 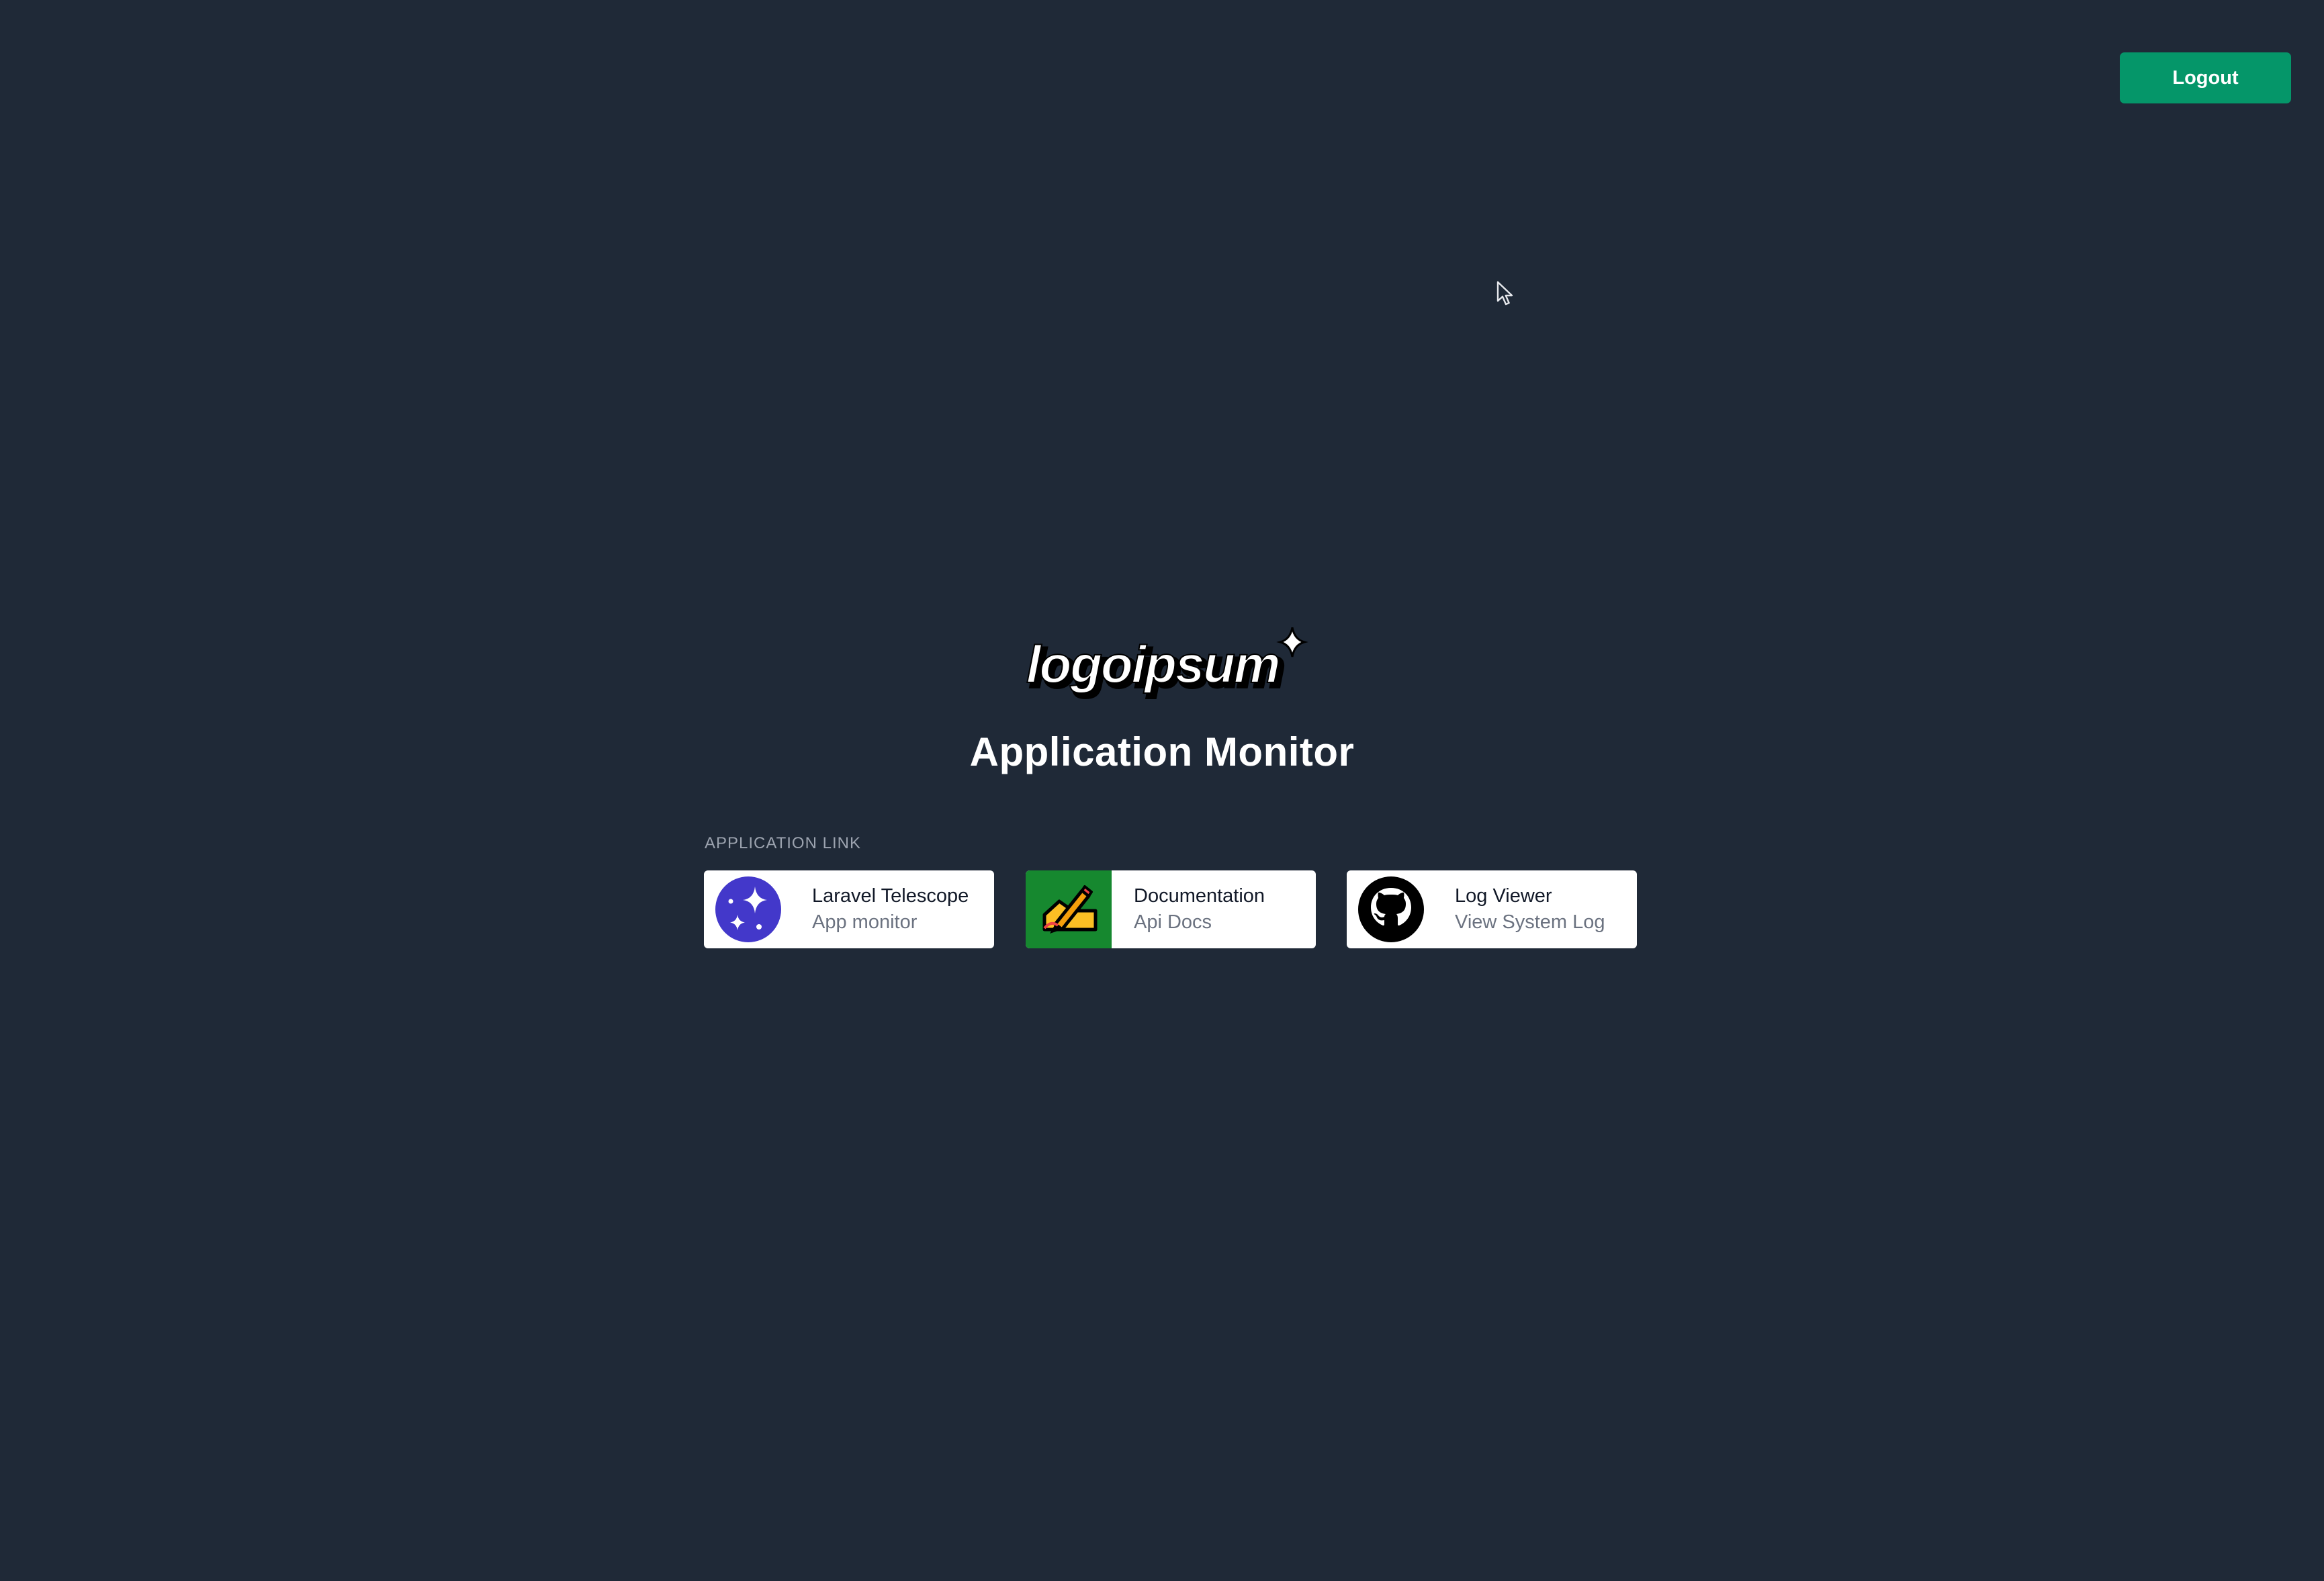 What do you see at coordinates (783, 843) in the screenshot?
I see `section-label: APPLICATION LINK` at bounding box center [783, 843].